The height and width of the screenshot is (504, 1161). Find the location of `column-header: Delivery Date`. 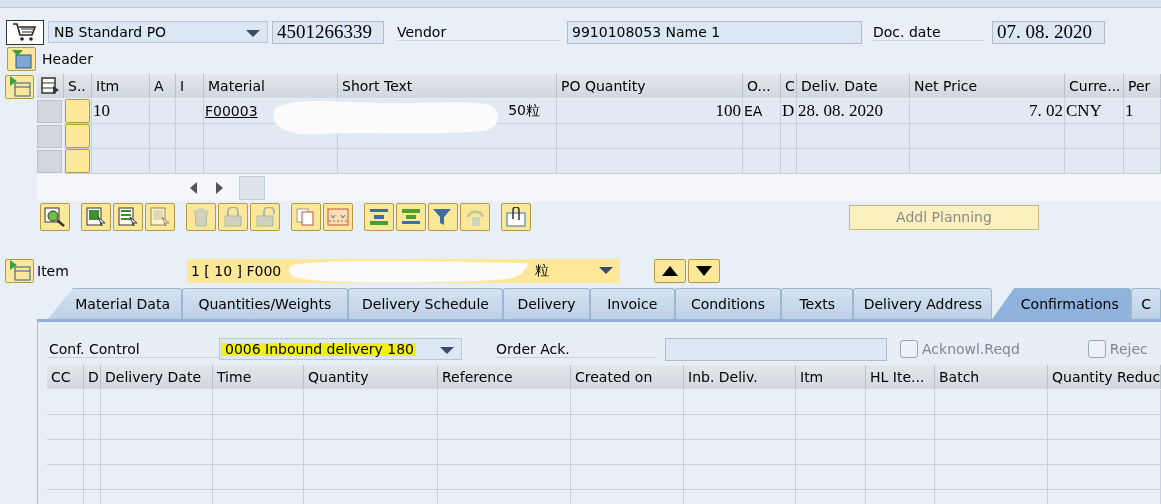

column-header: Delivery Date is located at coordinates (157, 377).